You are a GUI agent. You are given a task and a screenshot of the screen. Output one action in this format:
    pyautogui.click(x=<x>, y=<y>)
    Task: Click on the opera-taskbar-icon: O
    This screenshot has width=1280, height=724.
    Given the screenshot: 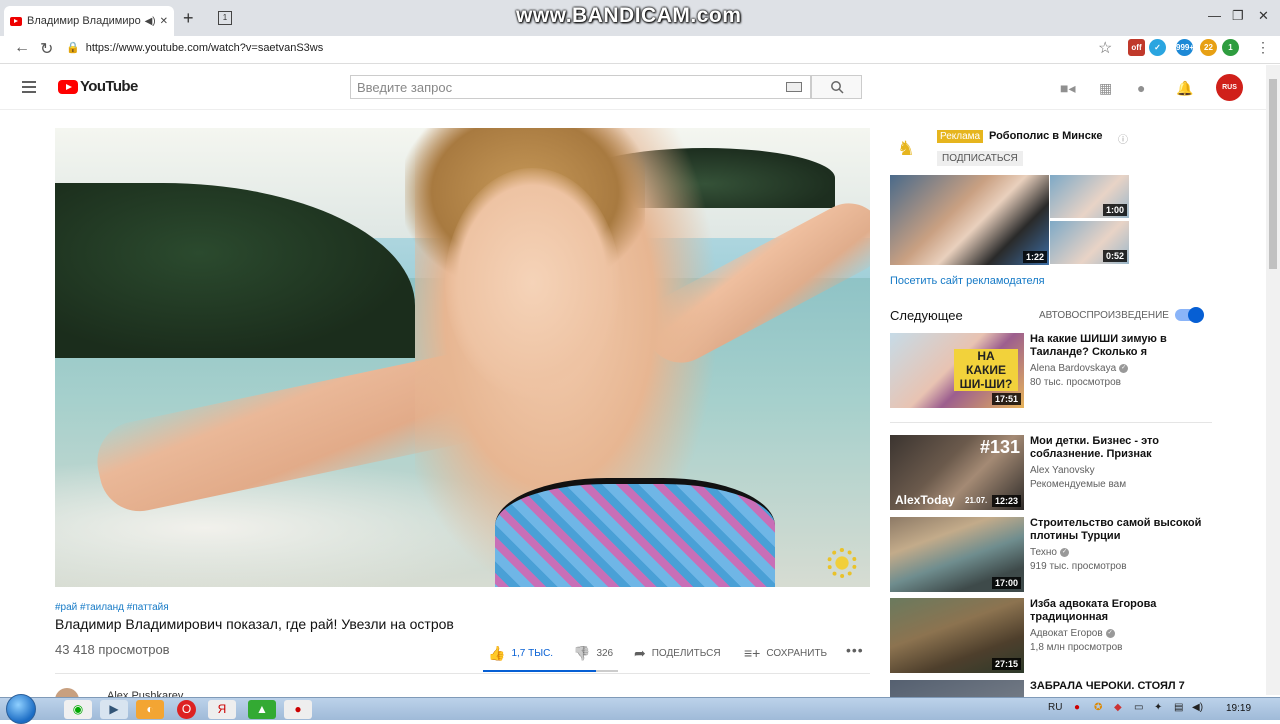 What is the action you would take?
    pyautogui.click(x=186, y=709)
    